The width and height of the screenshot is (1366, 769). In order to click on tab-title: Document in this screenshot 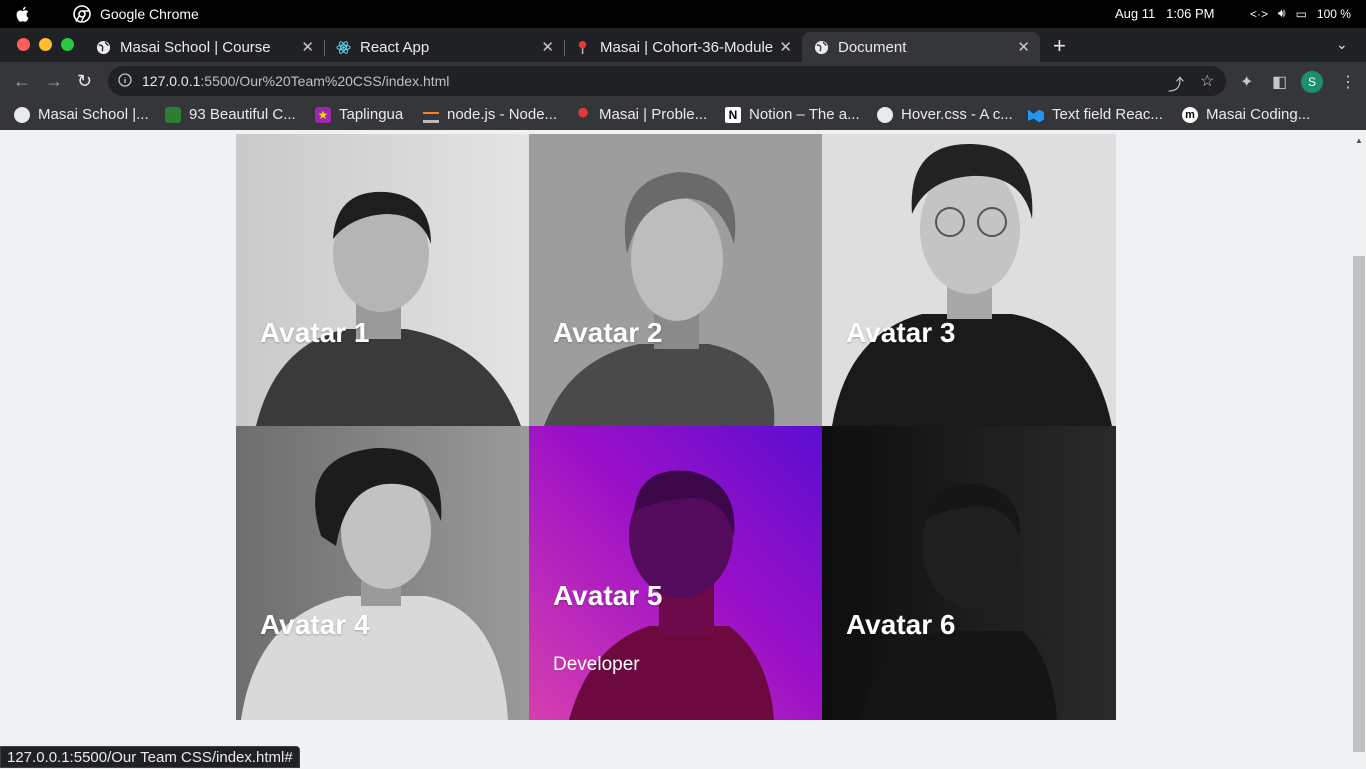, I will do `click(872, 47)`.